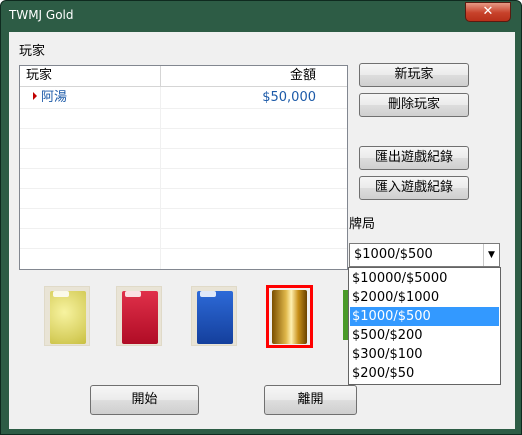 Image resolution: width=522 pixels, height=435 pixels. What do you see at coordinates (424, 278) in the screenshot?
I see `stakes-option: $10000/$5000` at bounding box center [424, 278].